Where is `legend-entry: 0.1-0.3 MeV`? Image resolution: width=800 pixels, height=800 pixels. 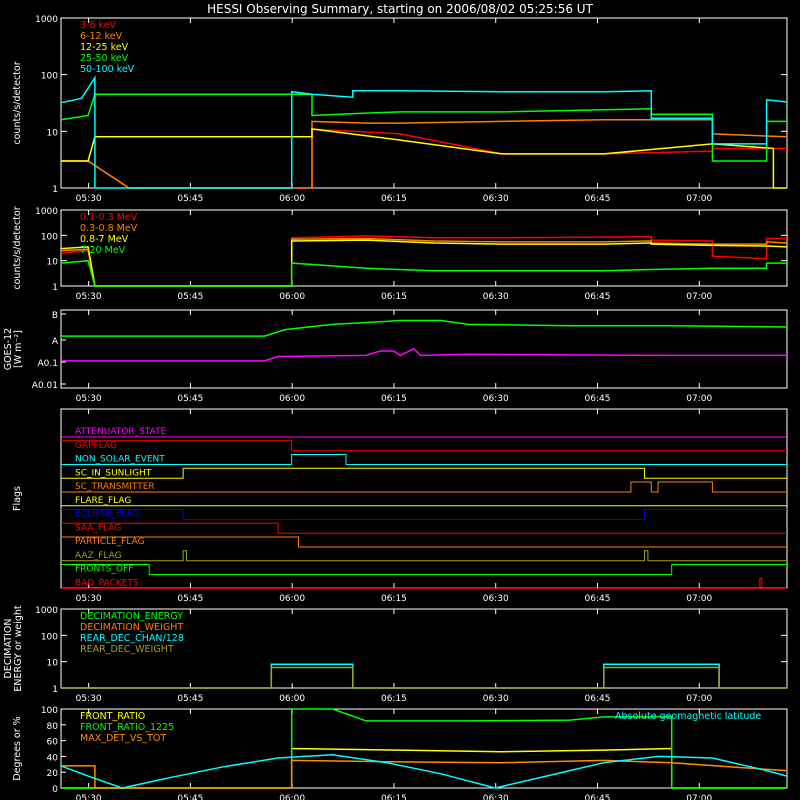 legend-entry: 0.1-0.3 MeV is located at coordinates (109, 217).